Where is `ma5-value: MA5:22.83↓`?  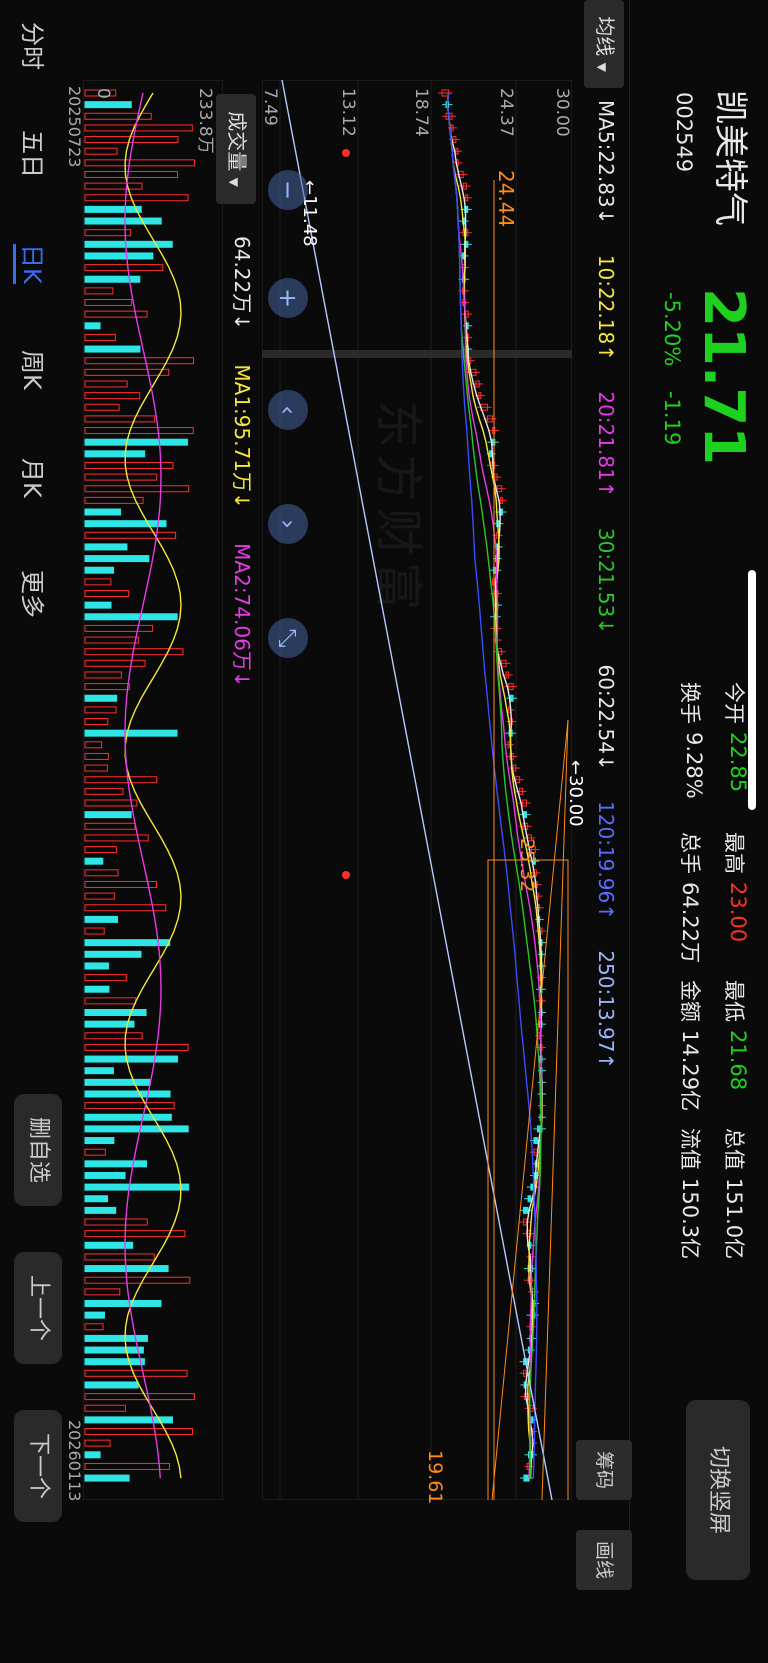
ma5-value: MA5:22.83↓ is located at coordinates (606, 162).